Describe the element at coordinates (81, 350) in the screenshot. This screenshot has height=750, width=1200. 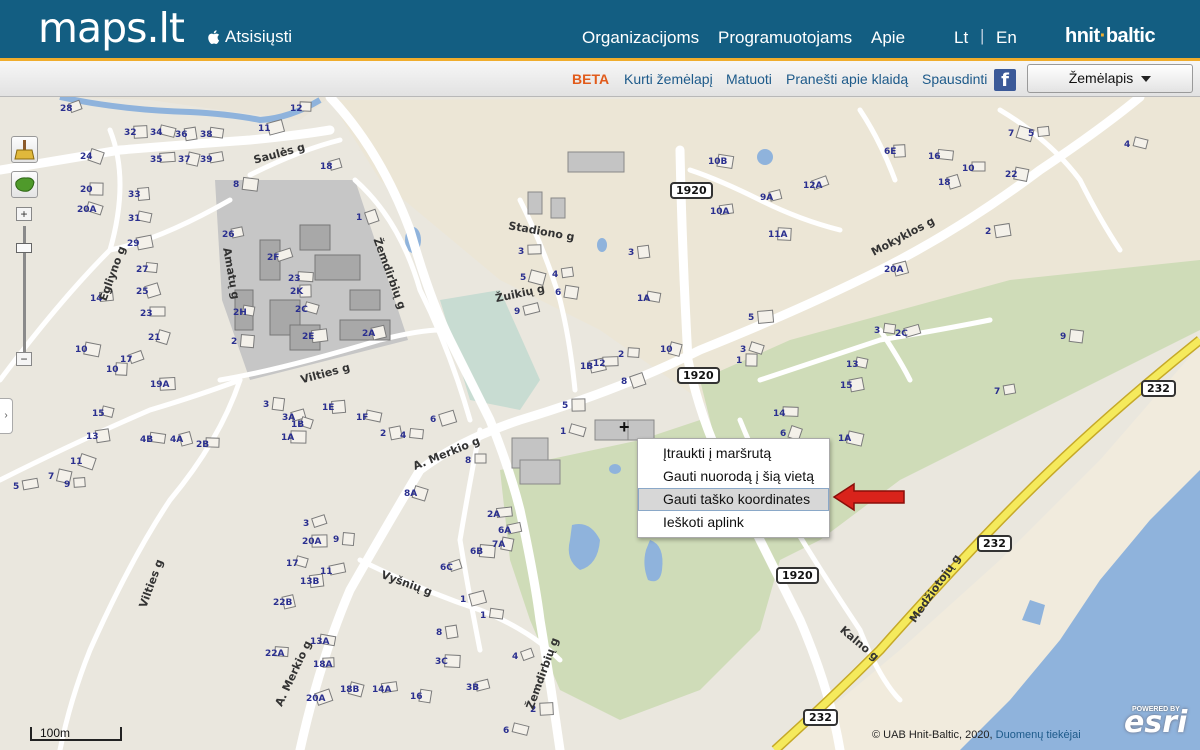
I see `house-number: 10` at that location.